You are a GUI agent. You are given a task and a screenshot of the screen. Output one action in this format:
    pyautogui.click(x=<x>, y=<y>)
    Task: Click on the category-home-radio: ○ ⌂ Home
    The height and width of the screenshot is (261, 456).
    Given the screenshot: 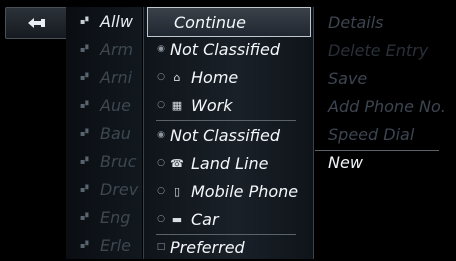 What is the action you would take?
    pyautogui.click(x=228, y=77)
    